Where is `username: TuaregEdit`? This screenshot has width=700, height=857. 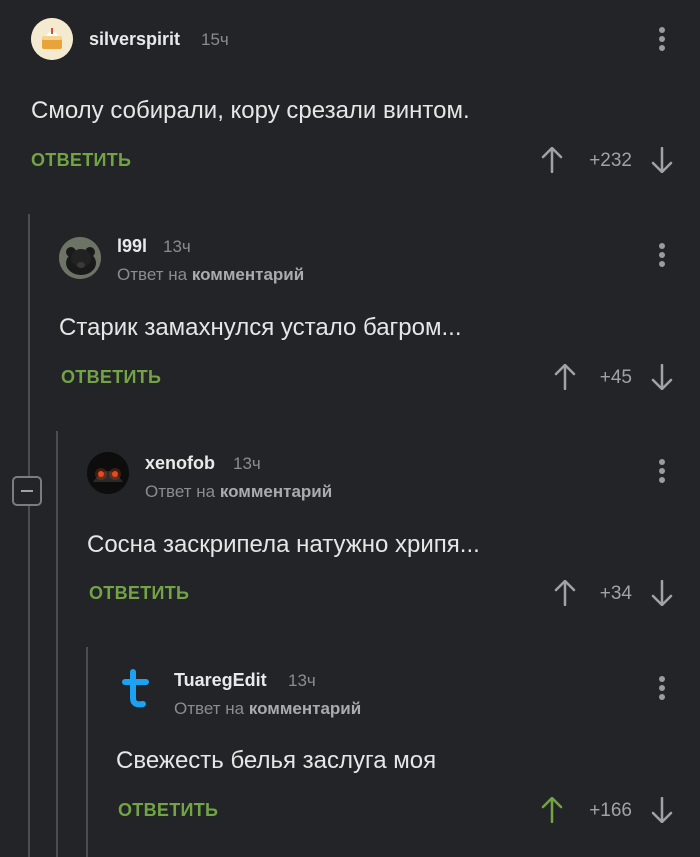 username: TuaregEdit is located at coordinates (220, 680).